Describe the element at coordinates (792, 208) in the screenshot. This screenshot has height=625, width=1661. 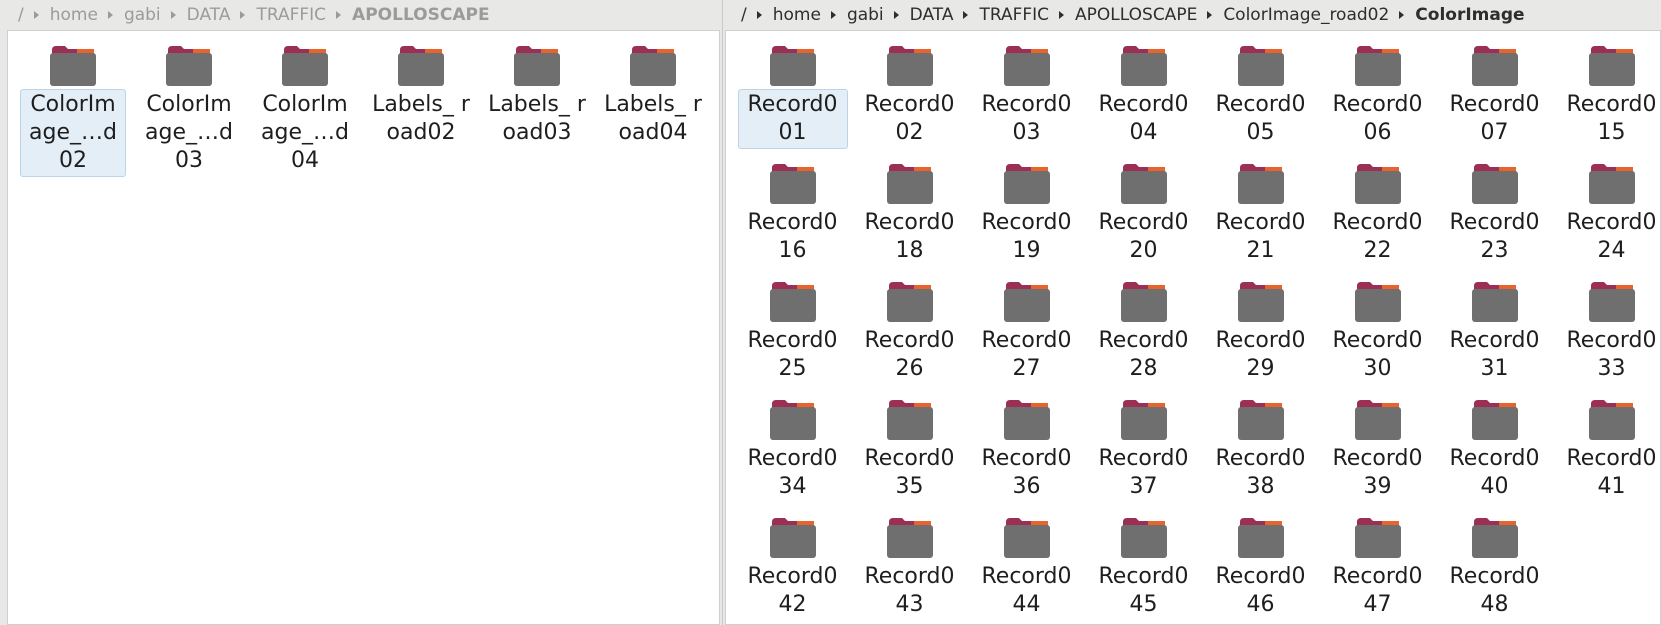
I see `folder-item: Record016` at that location.